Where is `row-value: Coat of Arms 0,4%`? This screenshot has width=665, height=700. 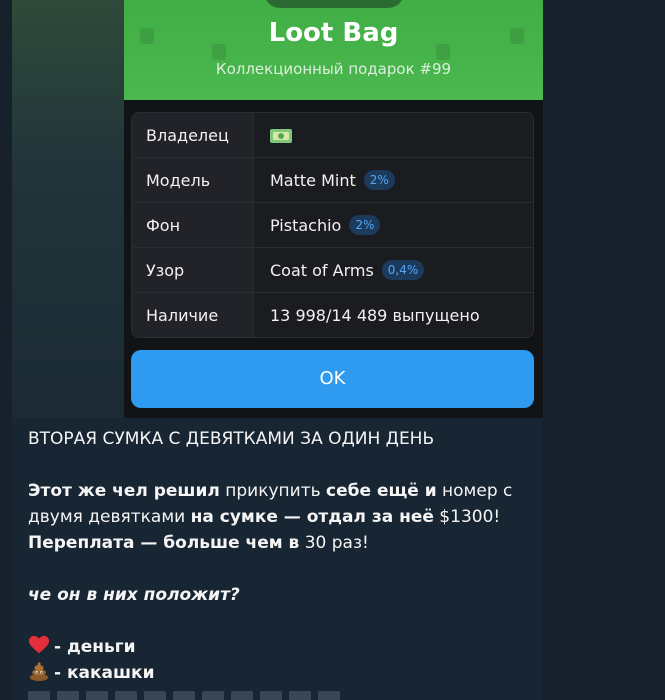
row-value: Coat of Arms 0,4% is located at coordinates (347, 270).